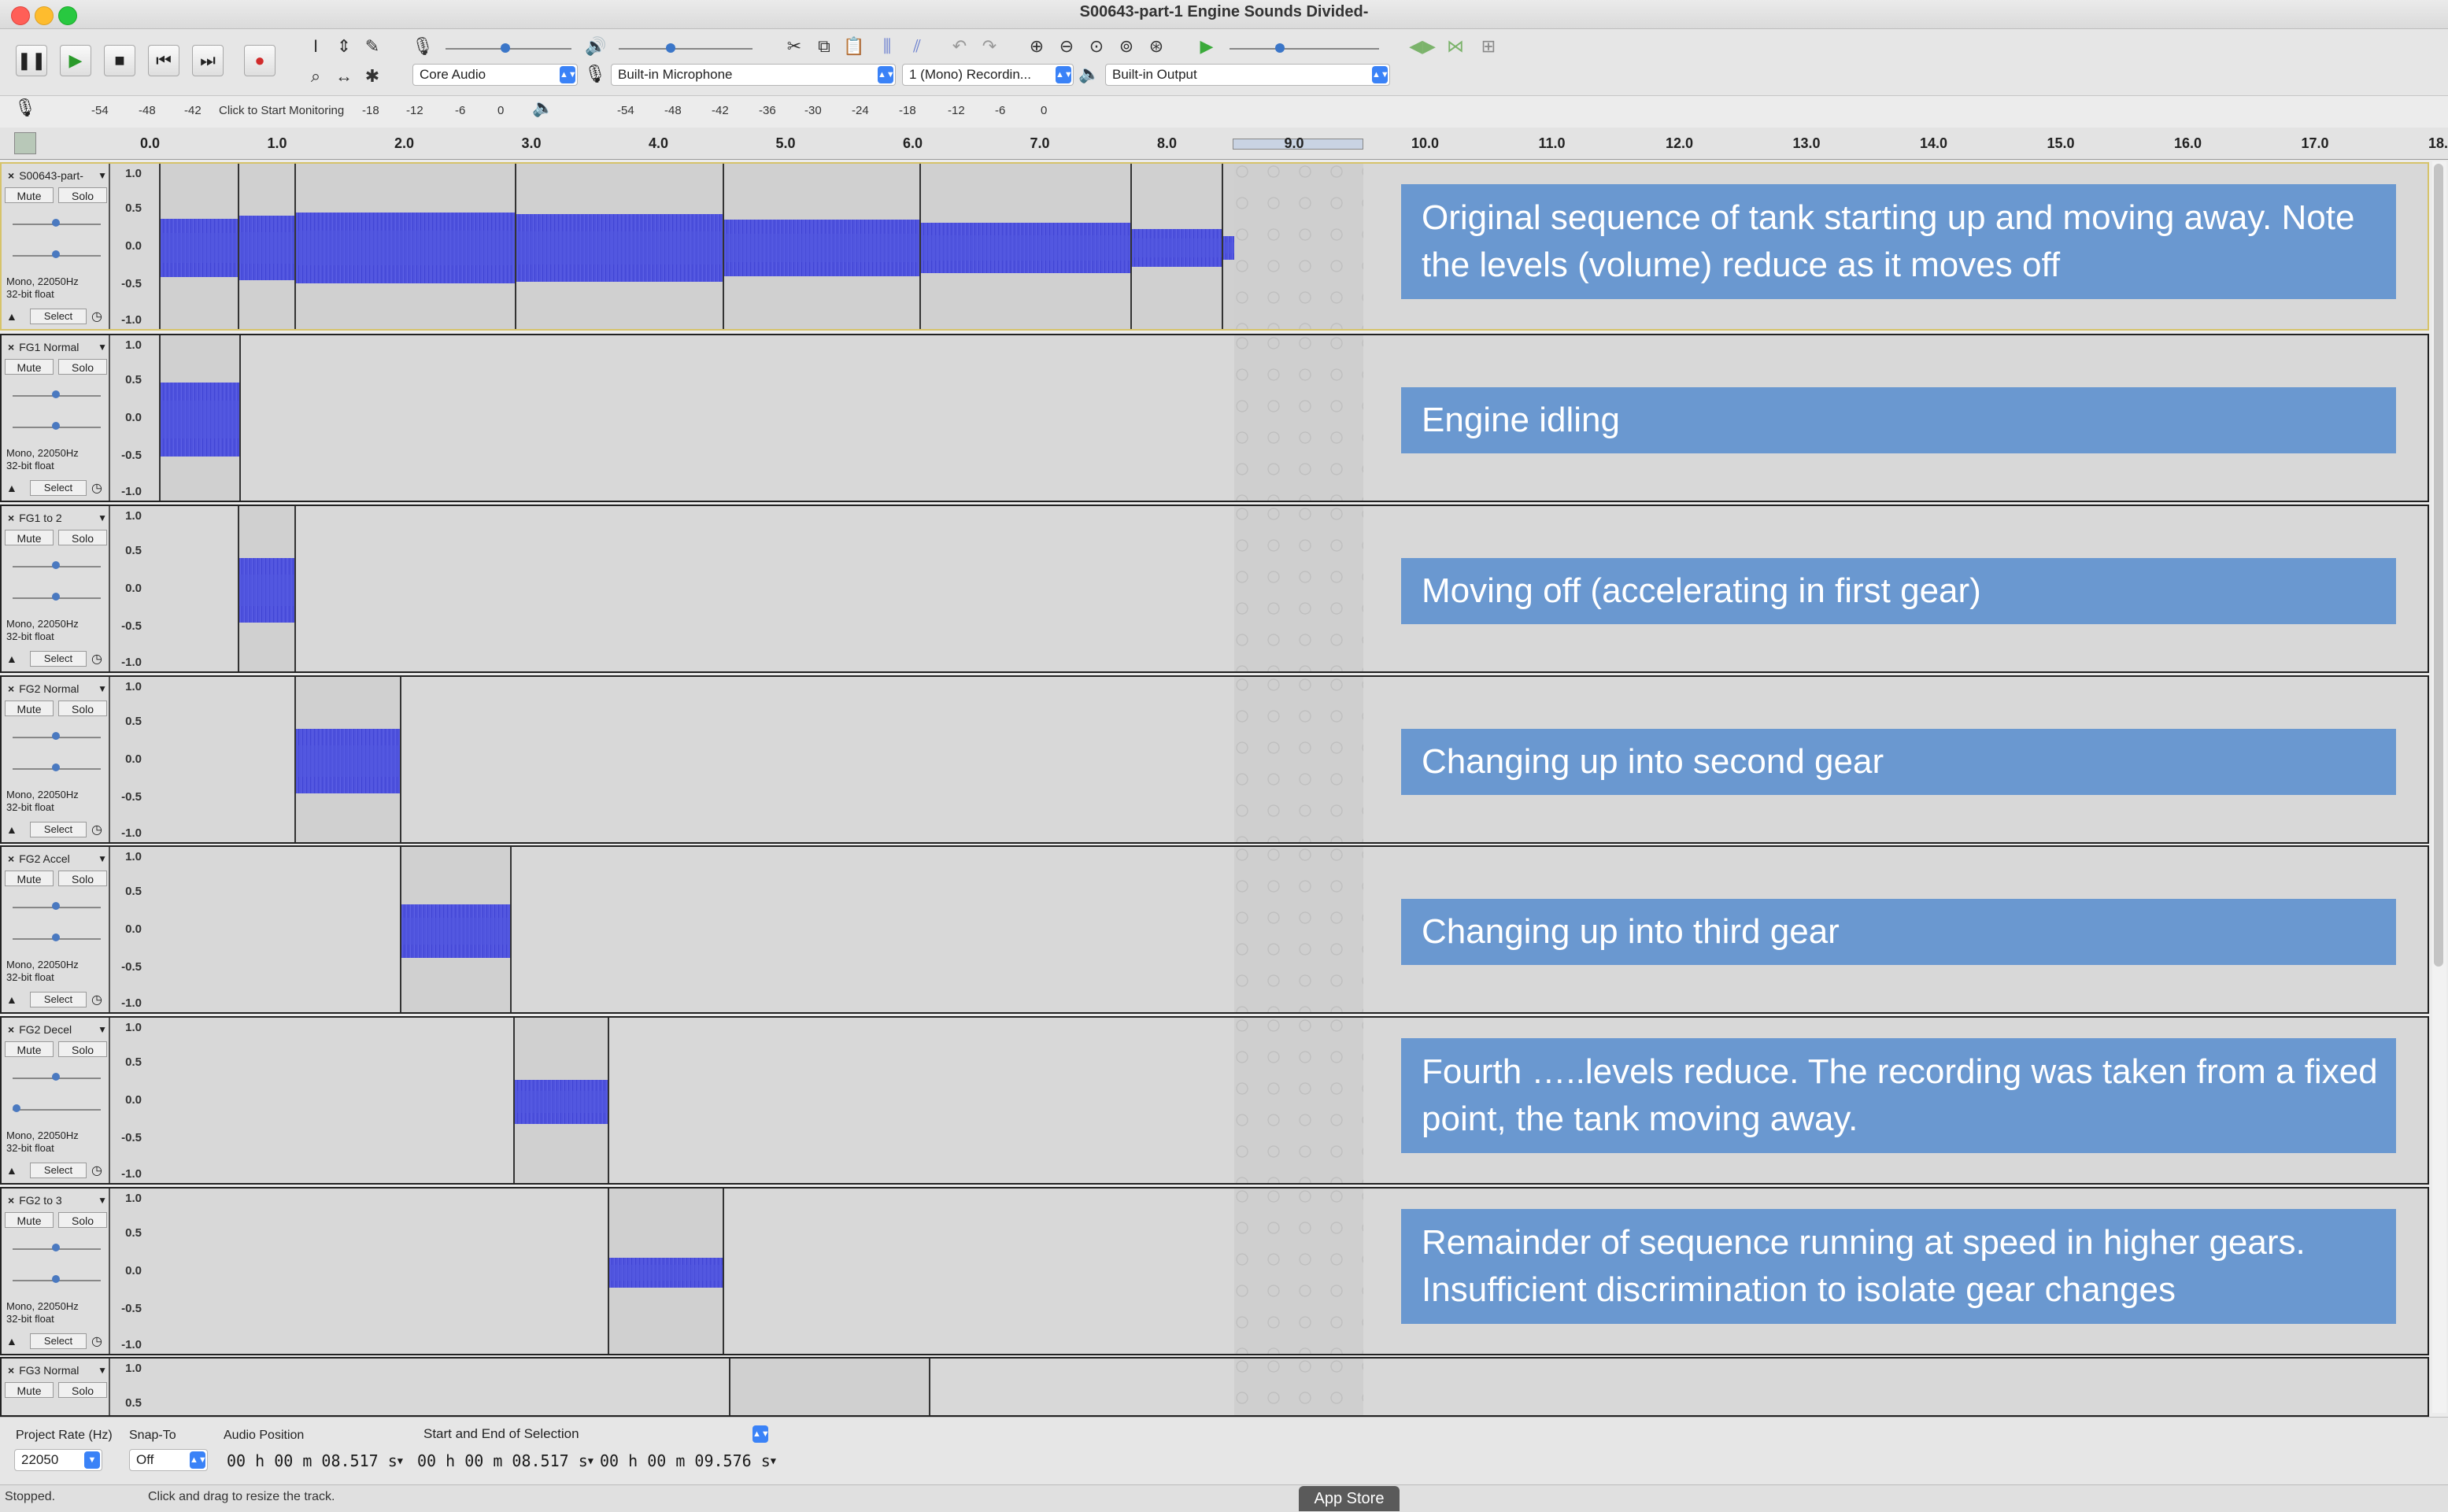 The width and height of the screenshot is (2448, 1512). I want to click on track-name-menu: × FG1 to 2 ▼, so click(58, 518).